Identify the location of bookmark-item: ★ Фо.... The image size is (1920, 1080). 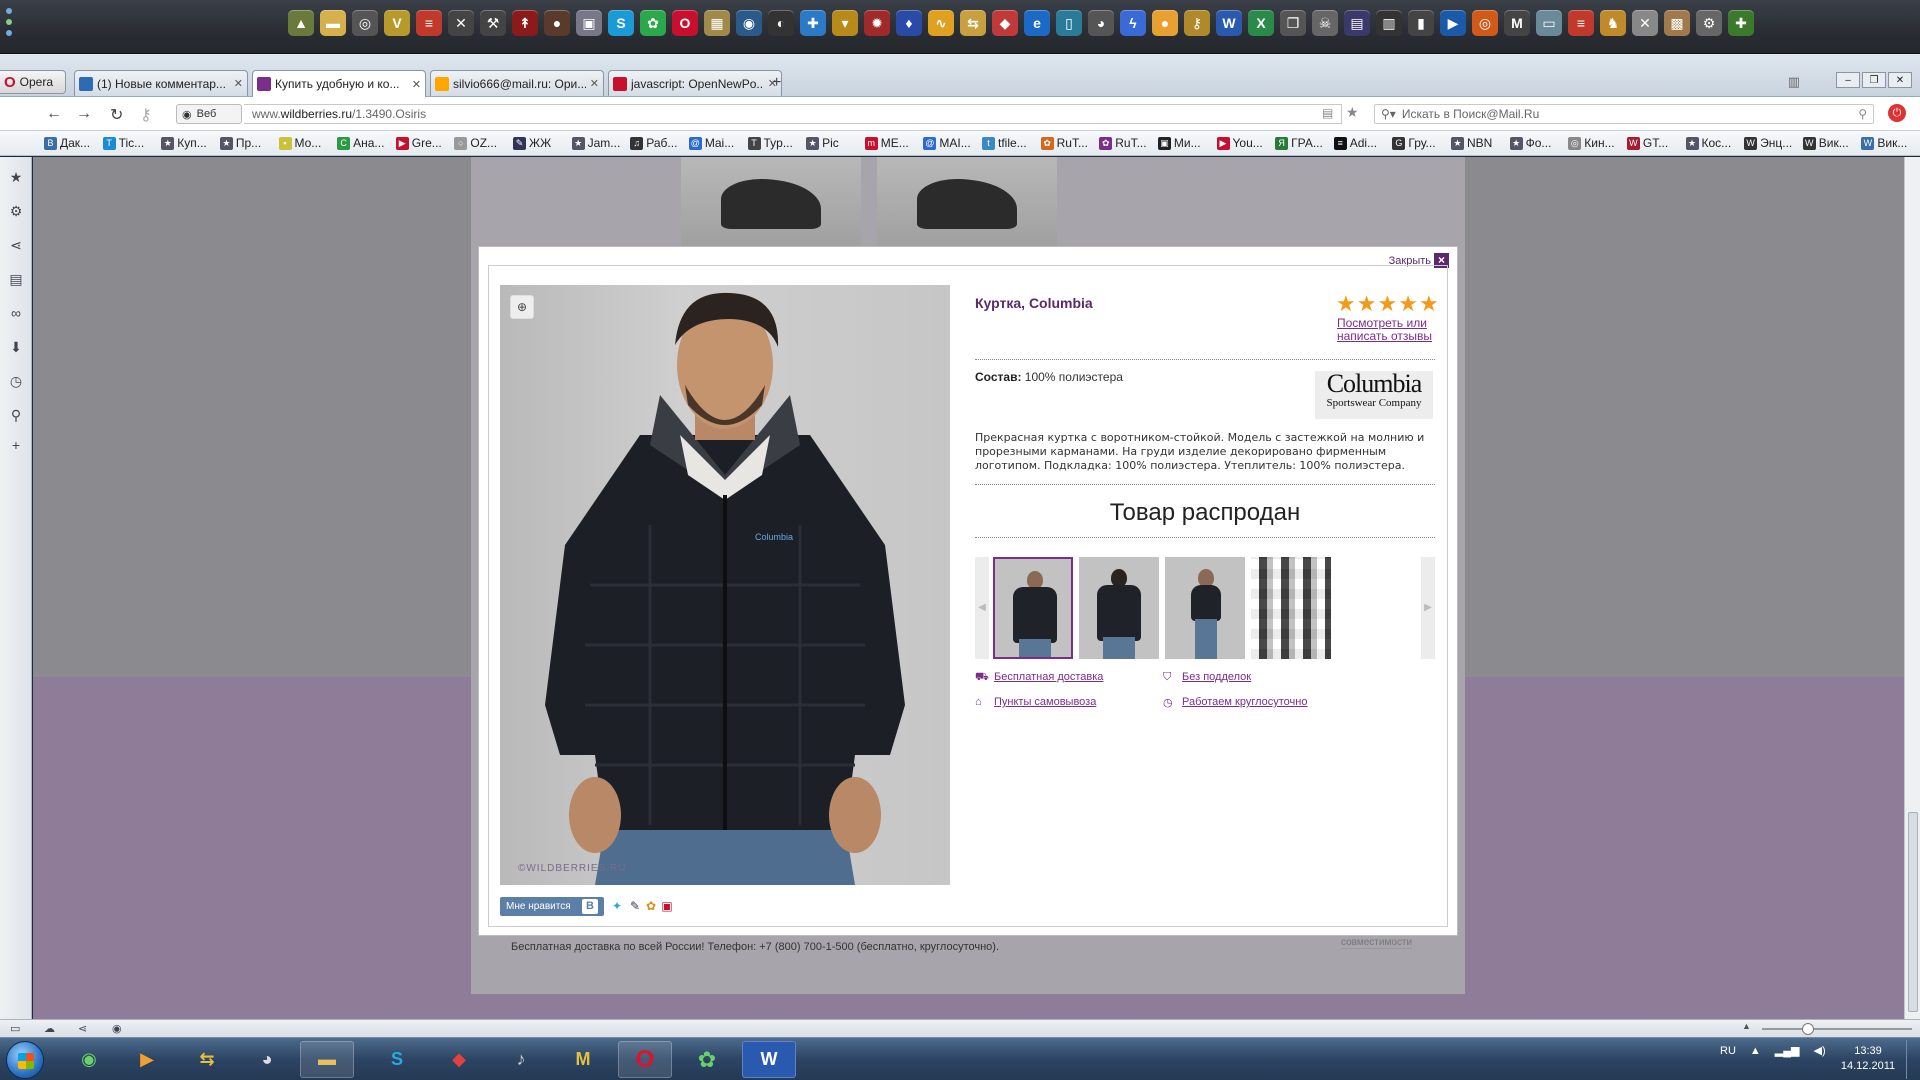
(1539, 143).